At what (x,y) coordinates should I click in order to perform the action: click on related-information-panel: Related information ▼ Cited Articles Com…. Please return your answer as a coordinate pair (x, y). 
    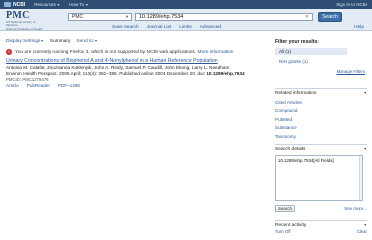
    Looking at the image, I should click on (321, 113).